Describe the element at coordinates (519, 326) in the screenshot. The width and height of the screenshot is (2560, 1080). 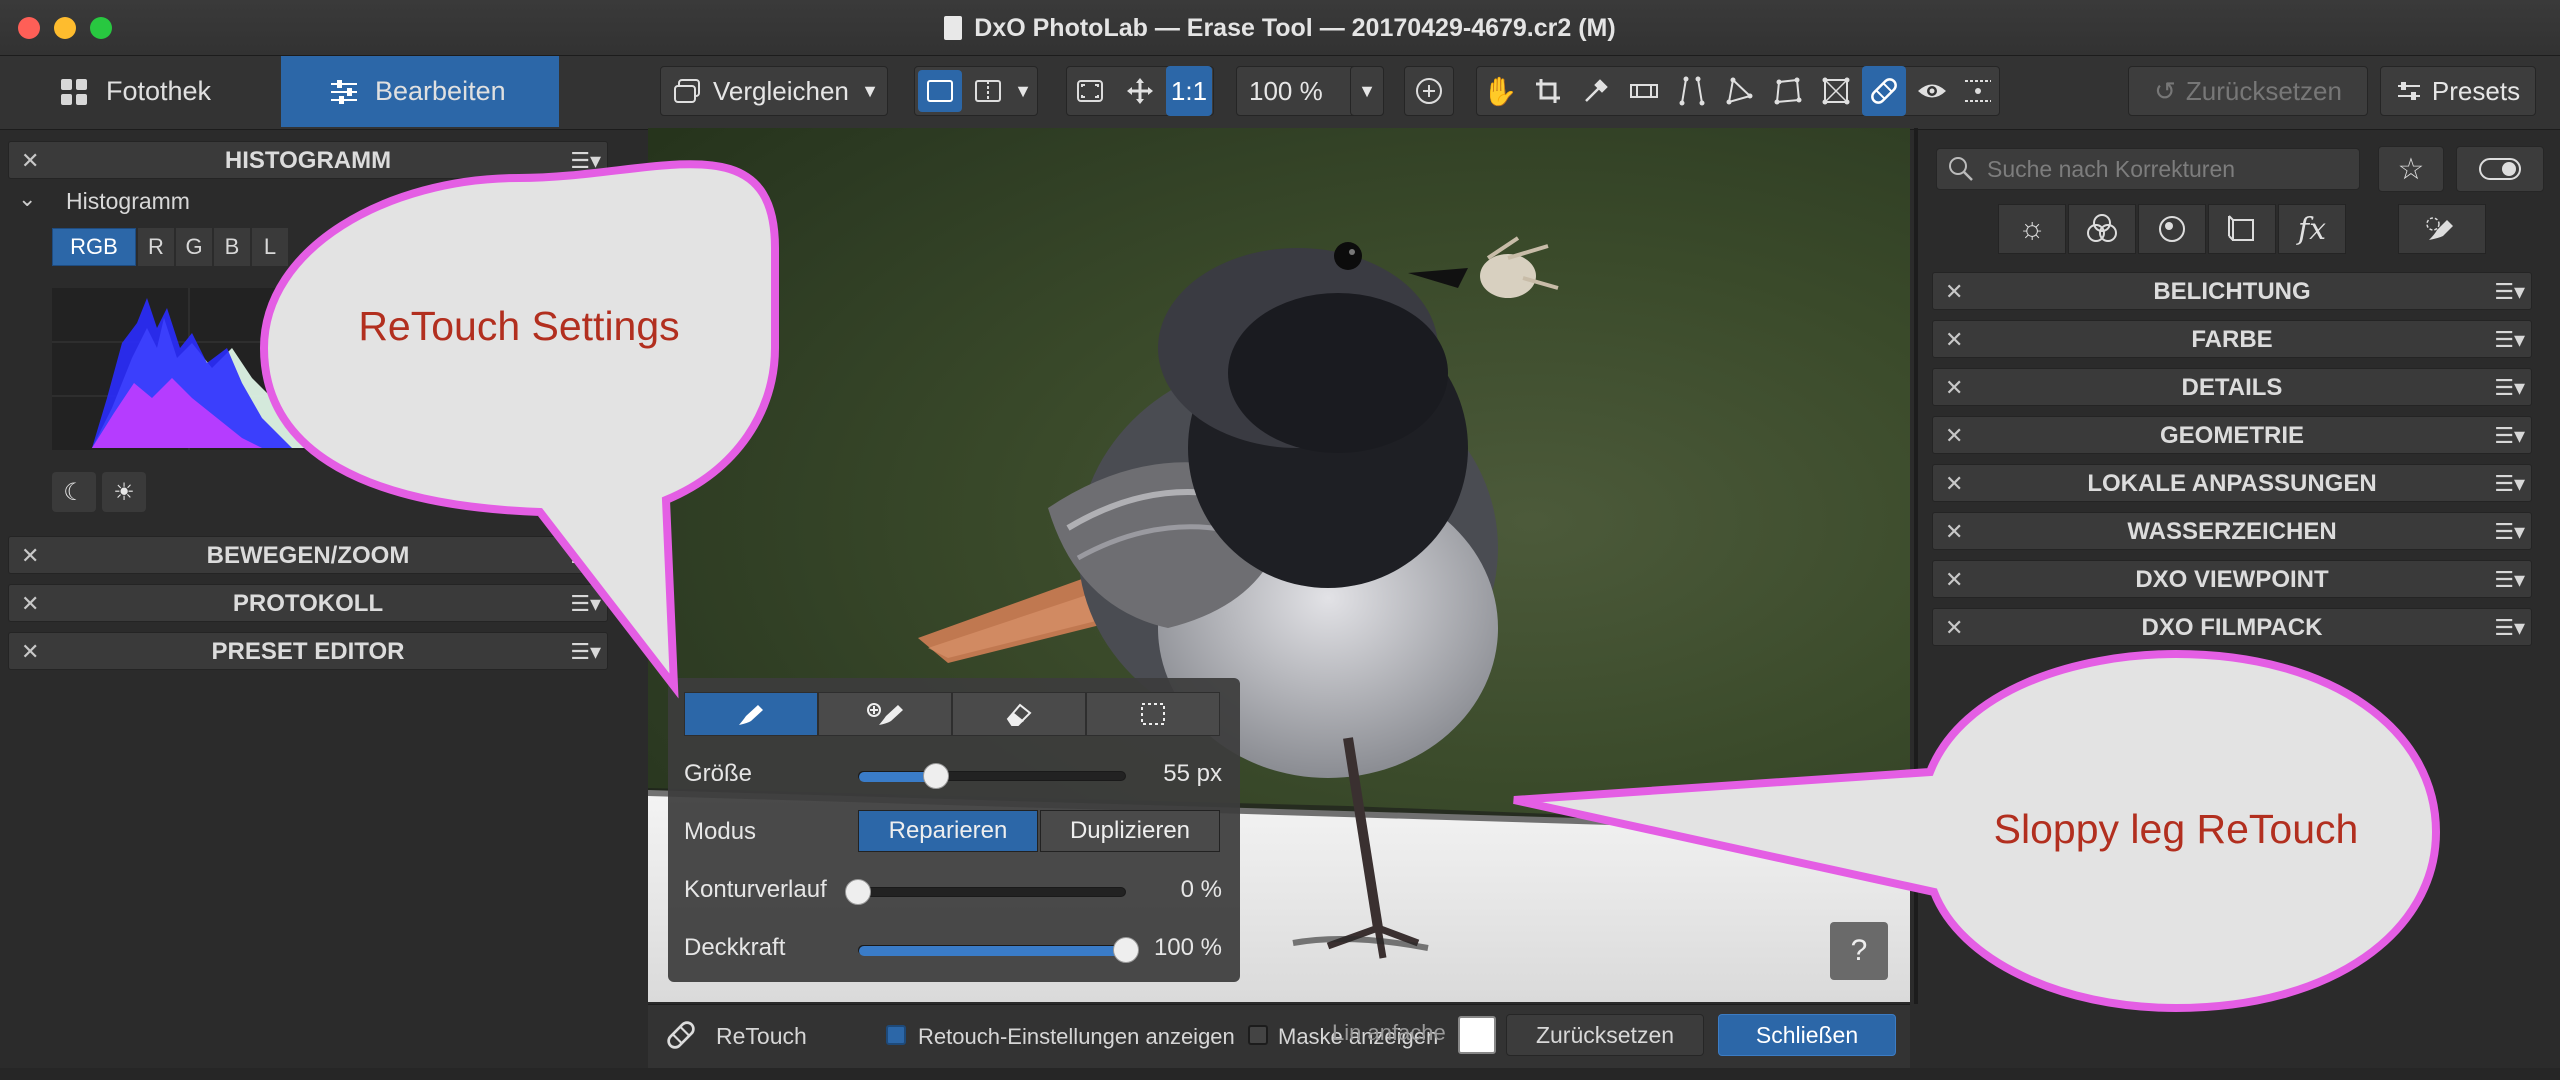
I see `callout-settings-text: ReTouch Settings` at that location.